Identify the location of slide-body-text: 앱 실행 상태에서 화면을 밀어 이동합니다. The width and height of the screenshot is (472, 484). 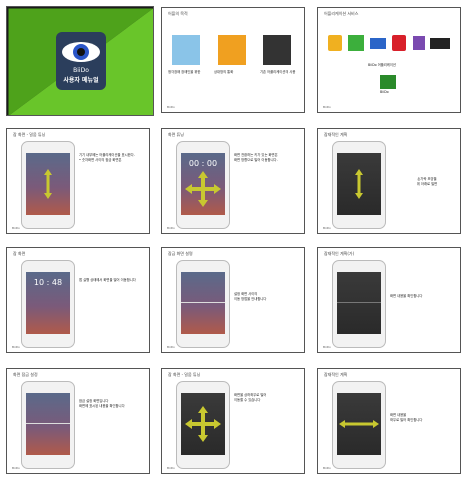
(107, 280).